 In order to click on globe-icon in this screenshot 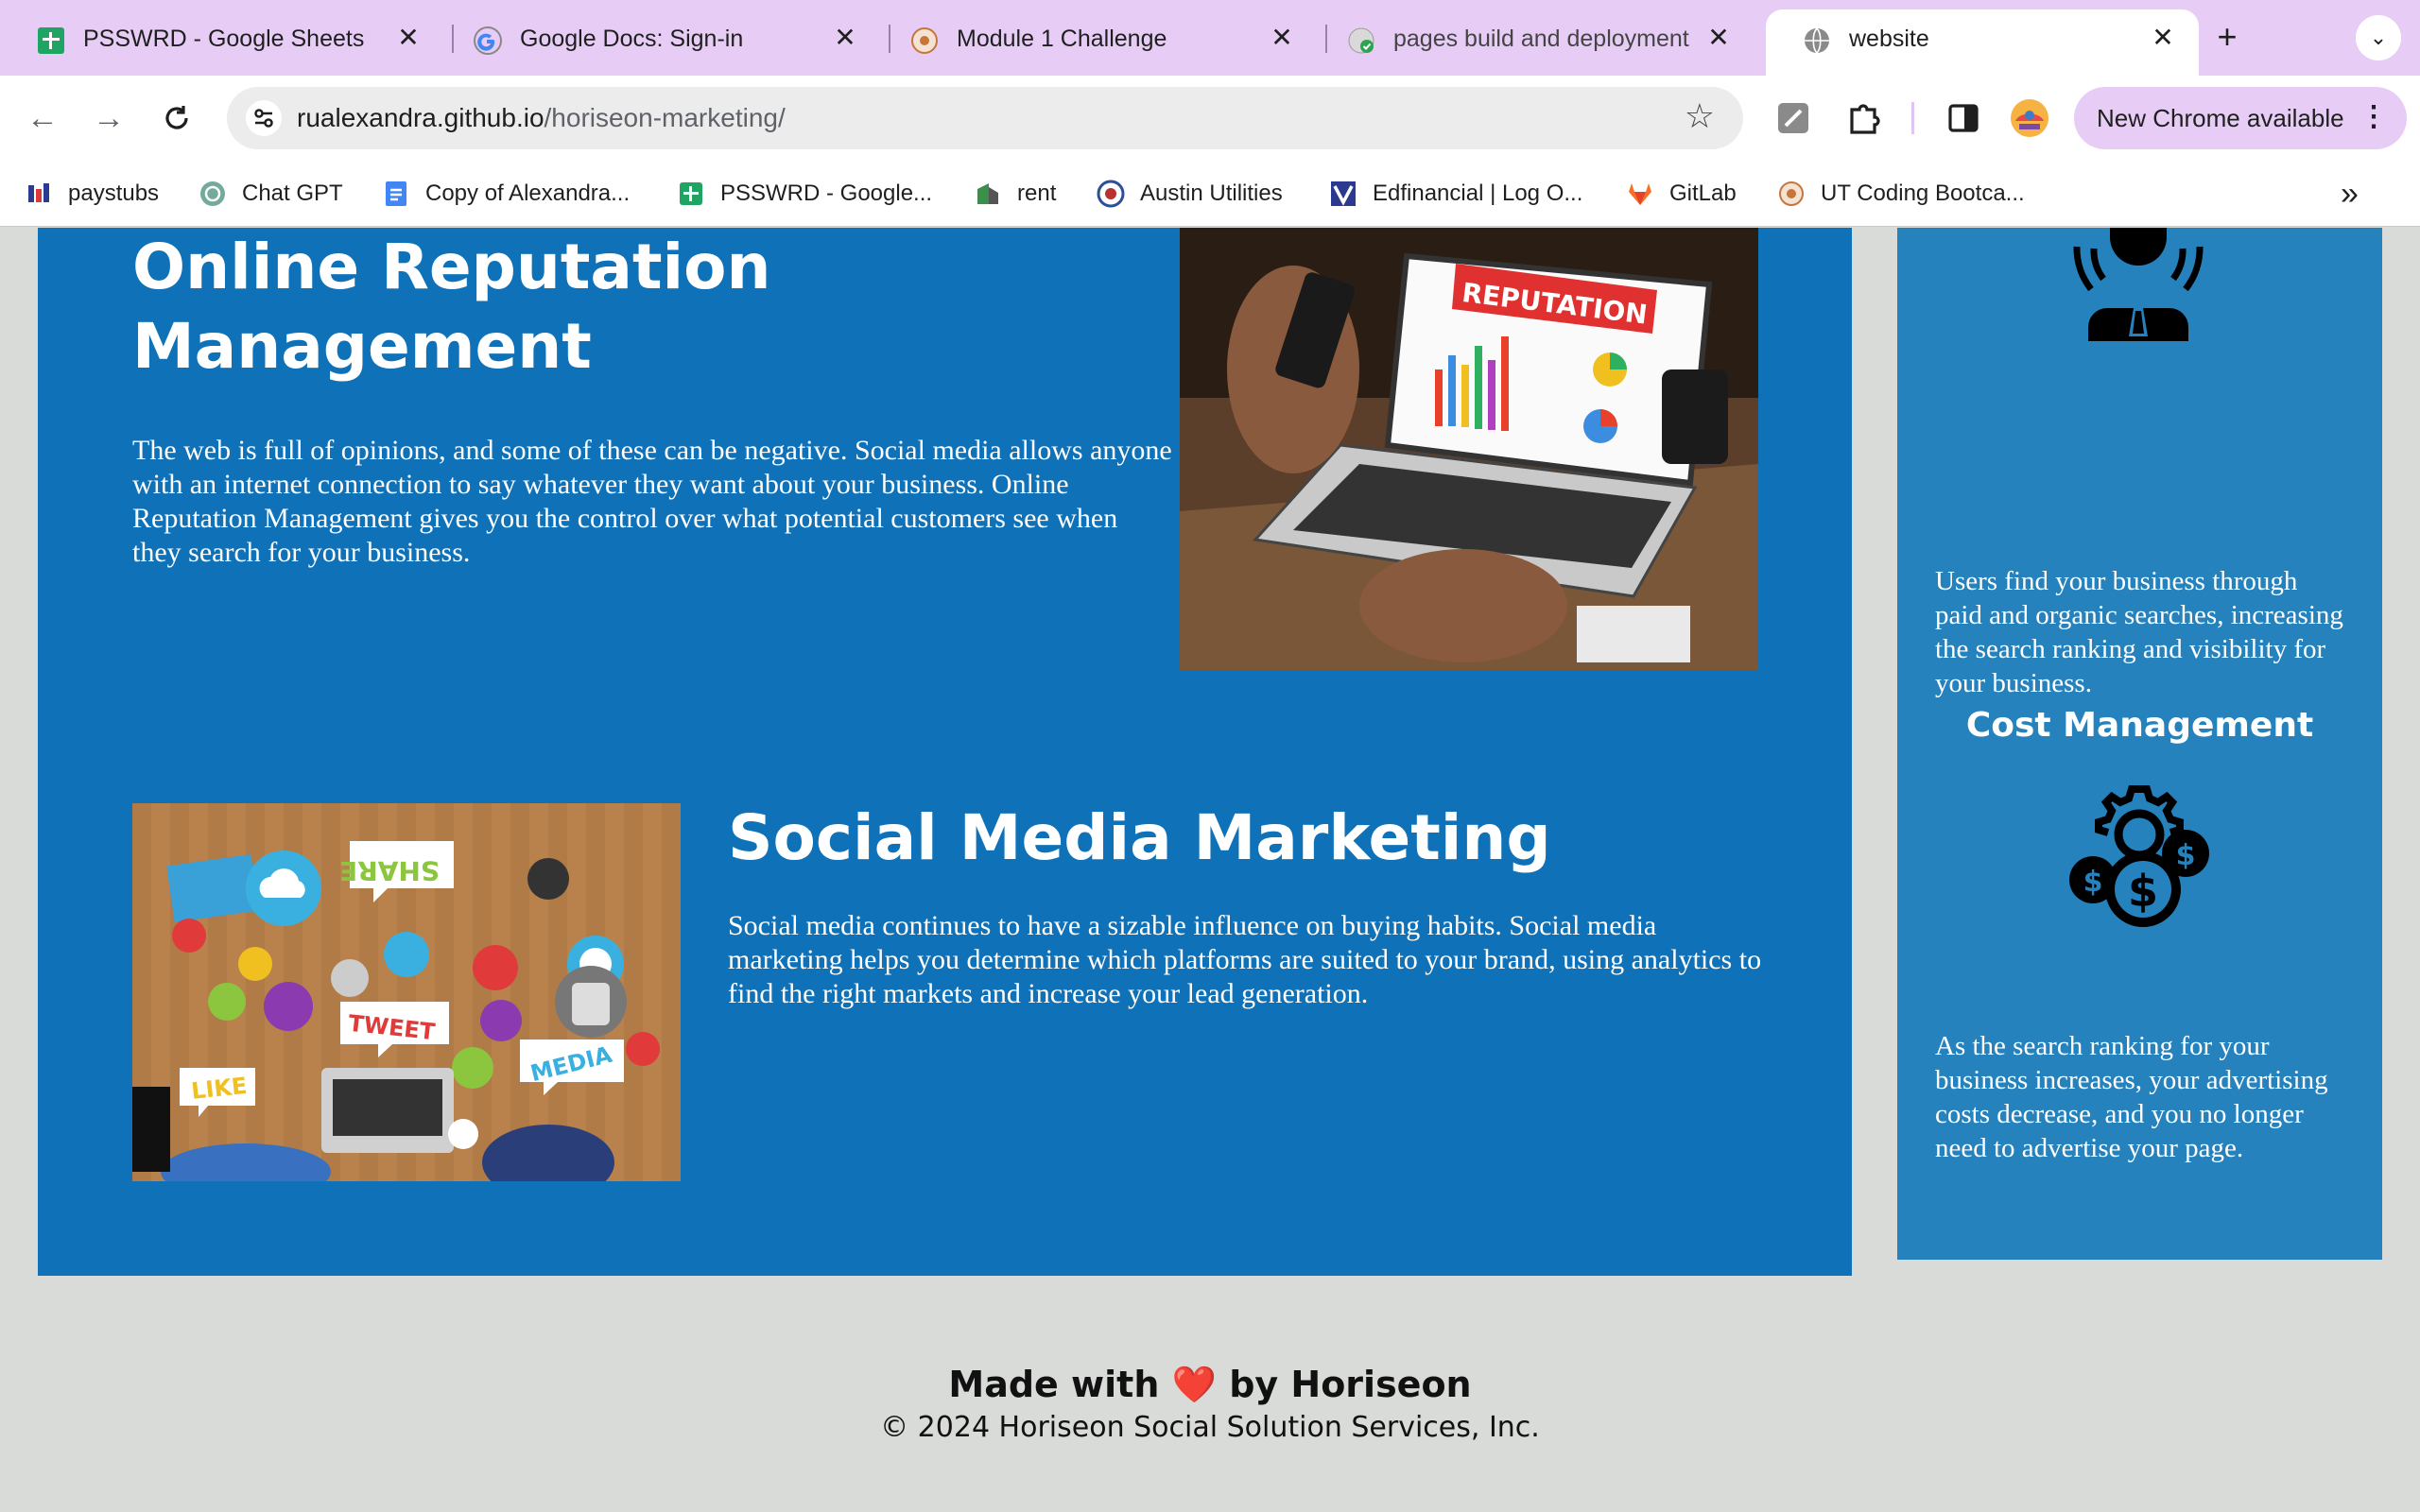, I will do `click(1817, 40)`.